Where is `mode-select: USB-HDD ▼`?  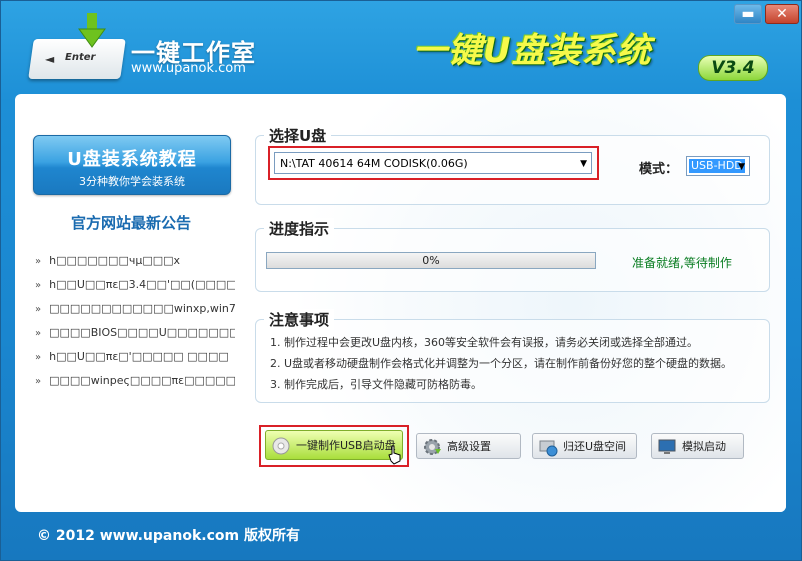
mode-select: USB-HDD ▼ is located at coordinates (718, 166).